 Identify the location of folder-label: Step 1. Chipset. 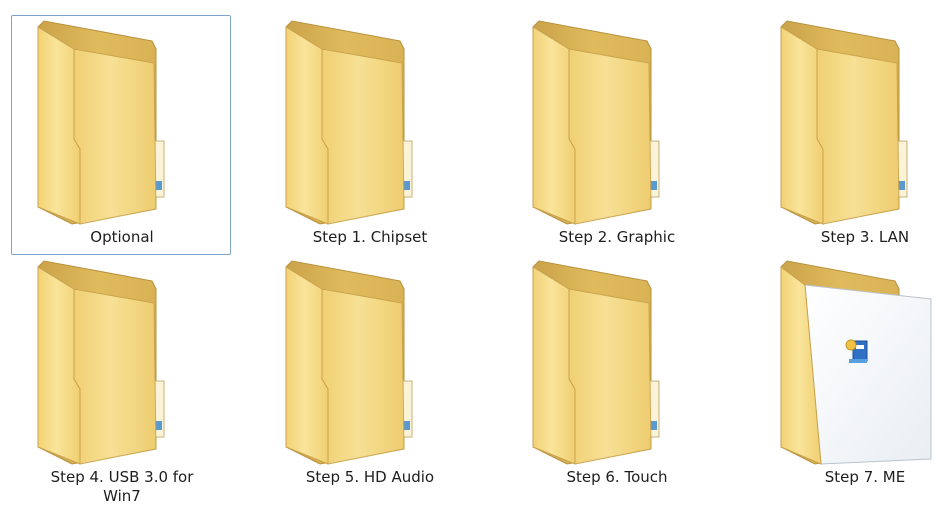
(370, 237).